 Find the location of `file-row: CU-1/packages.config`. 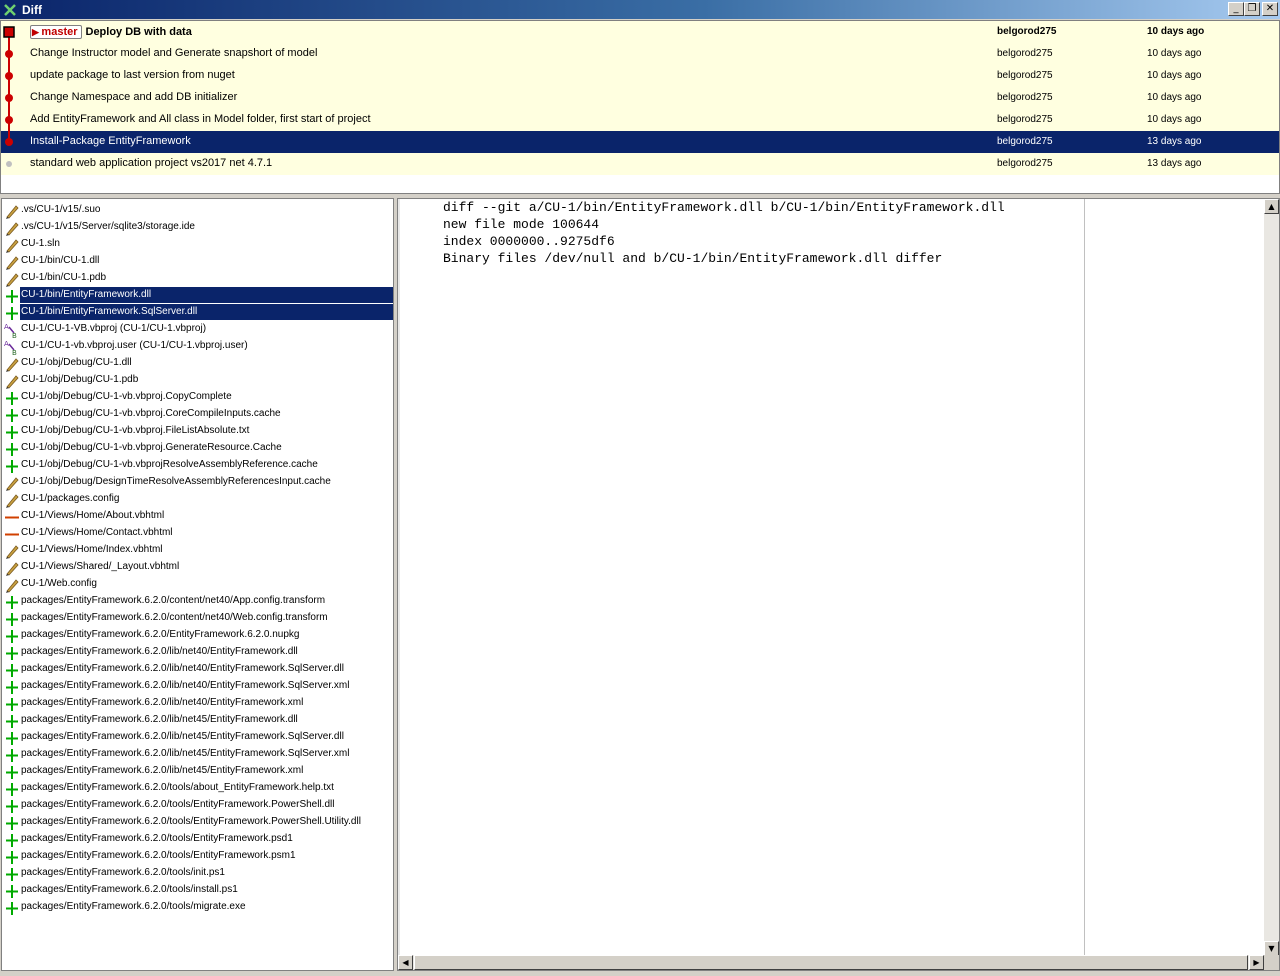

file-row: CU-1/packages.config is located at coordinates (197, 499).